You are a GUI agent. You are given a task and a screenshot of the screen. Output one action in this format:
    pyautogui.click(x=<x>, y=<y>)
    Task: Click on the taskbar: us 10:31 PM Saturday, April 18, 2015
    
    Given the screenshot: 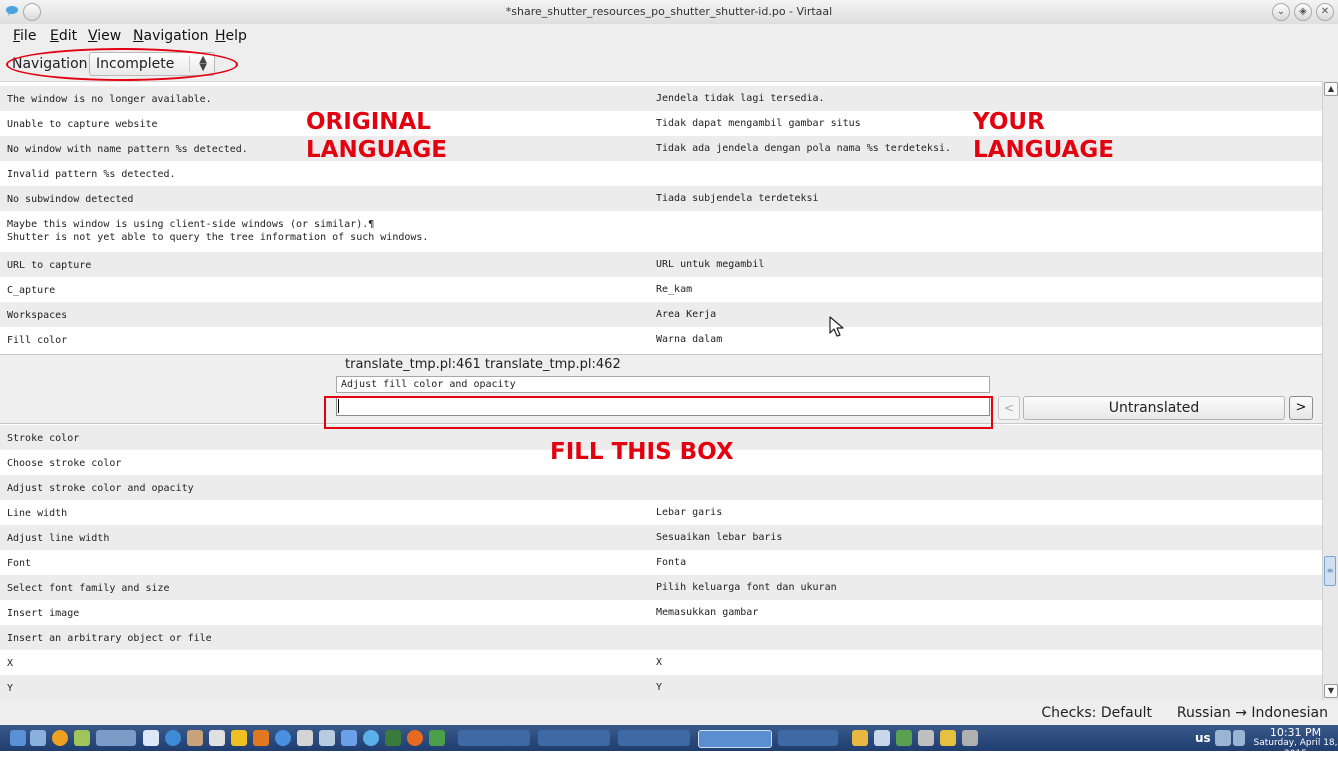 What is the action you would take?
    pyautogui.click(x=669, y=742)
    